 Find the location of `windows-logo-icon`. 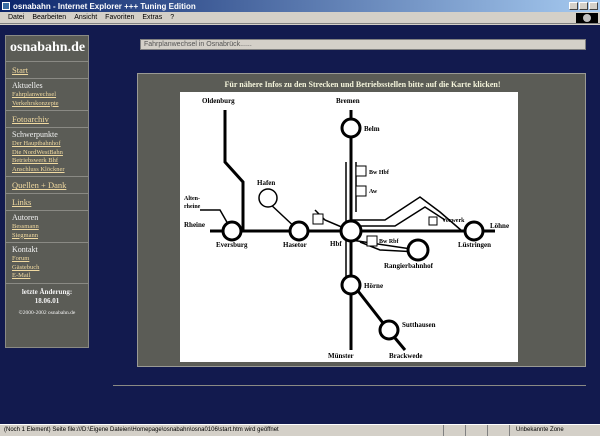

windows-logo-icon is located at coordinates (587, 18).